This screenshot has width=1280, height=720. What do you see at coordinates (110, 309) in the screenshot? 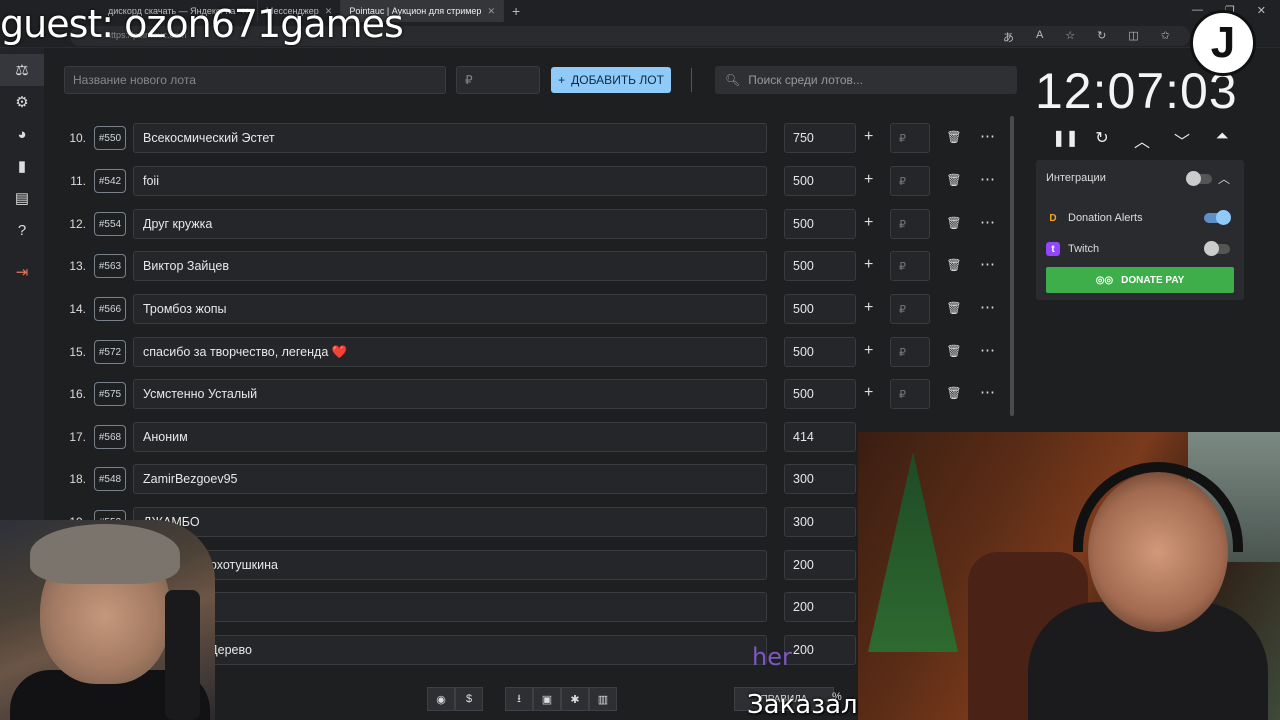
I see `lot-id-badge: #566` at bounding box center [110, 309].